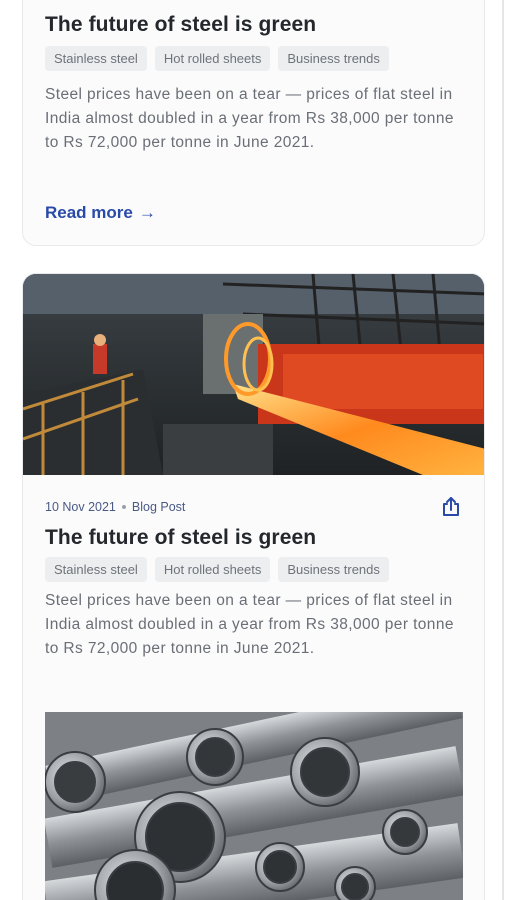 Image resolution: width=507 pixels, height=900 pixels. Describe the element at coordinates (147, 212) in the screenshot. I see `arrow-right-icon: →` at that location.